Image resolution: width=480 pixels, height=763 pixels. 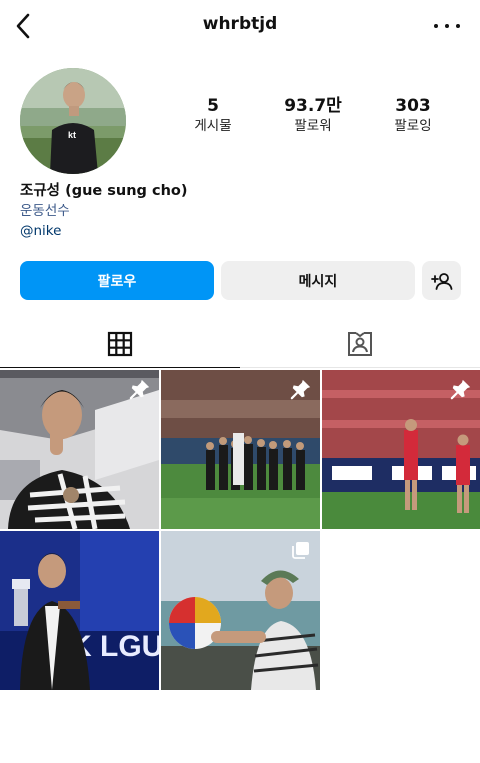 I want to click on followers-count: 93.7만 팔로워, so click(x=313, y=116).